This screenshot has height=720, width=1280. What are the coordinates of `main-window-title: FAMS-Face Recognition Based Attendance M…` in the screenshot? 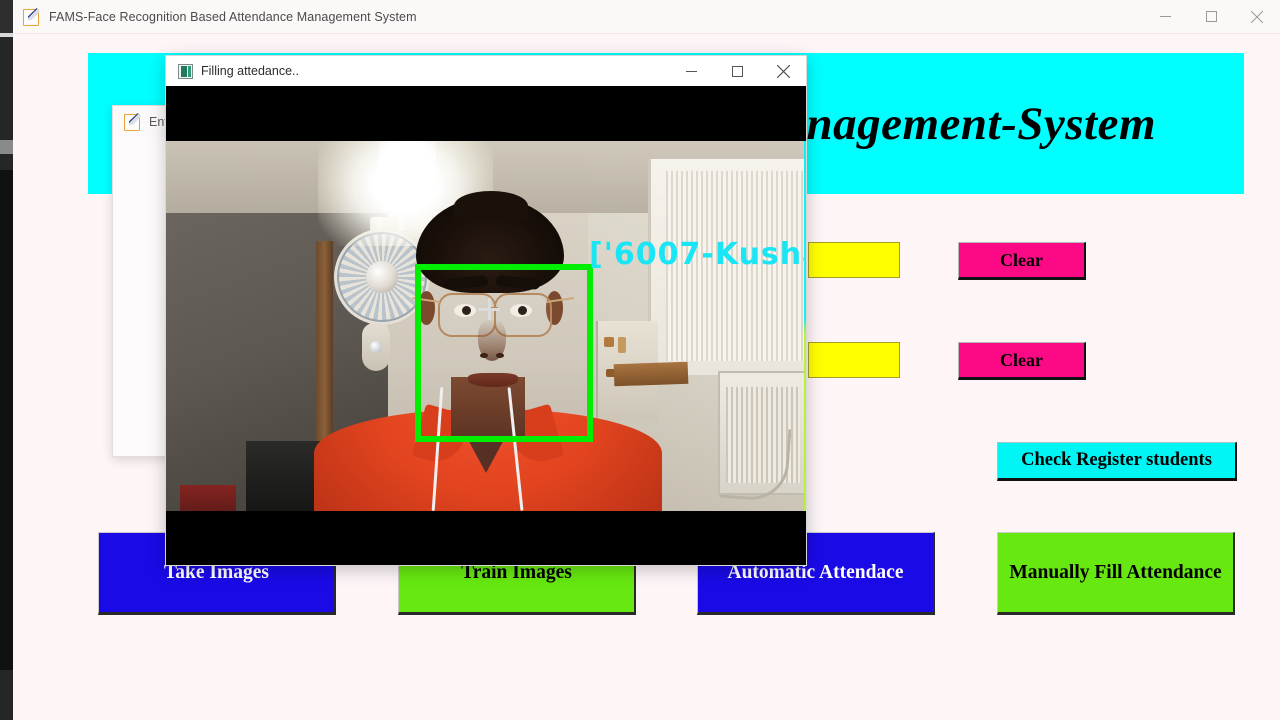 It's located at (233, 16).